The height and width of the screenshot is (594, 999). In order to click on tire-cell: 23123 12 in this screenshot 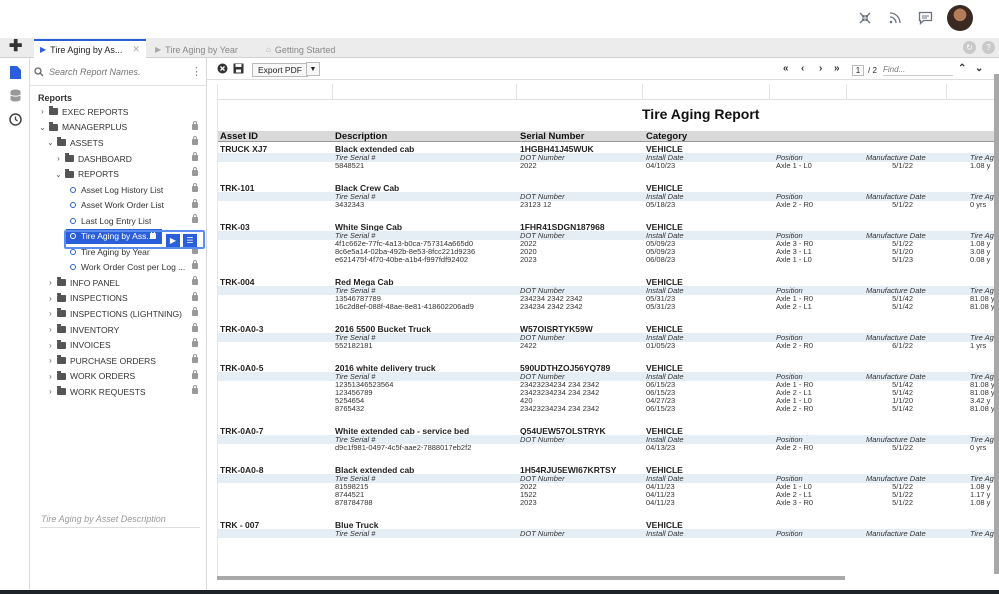, I will do `click(536, 204)`.